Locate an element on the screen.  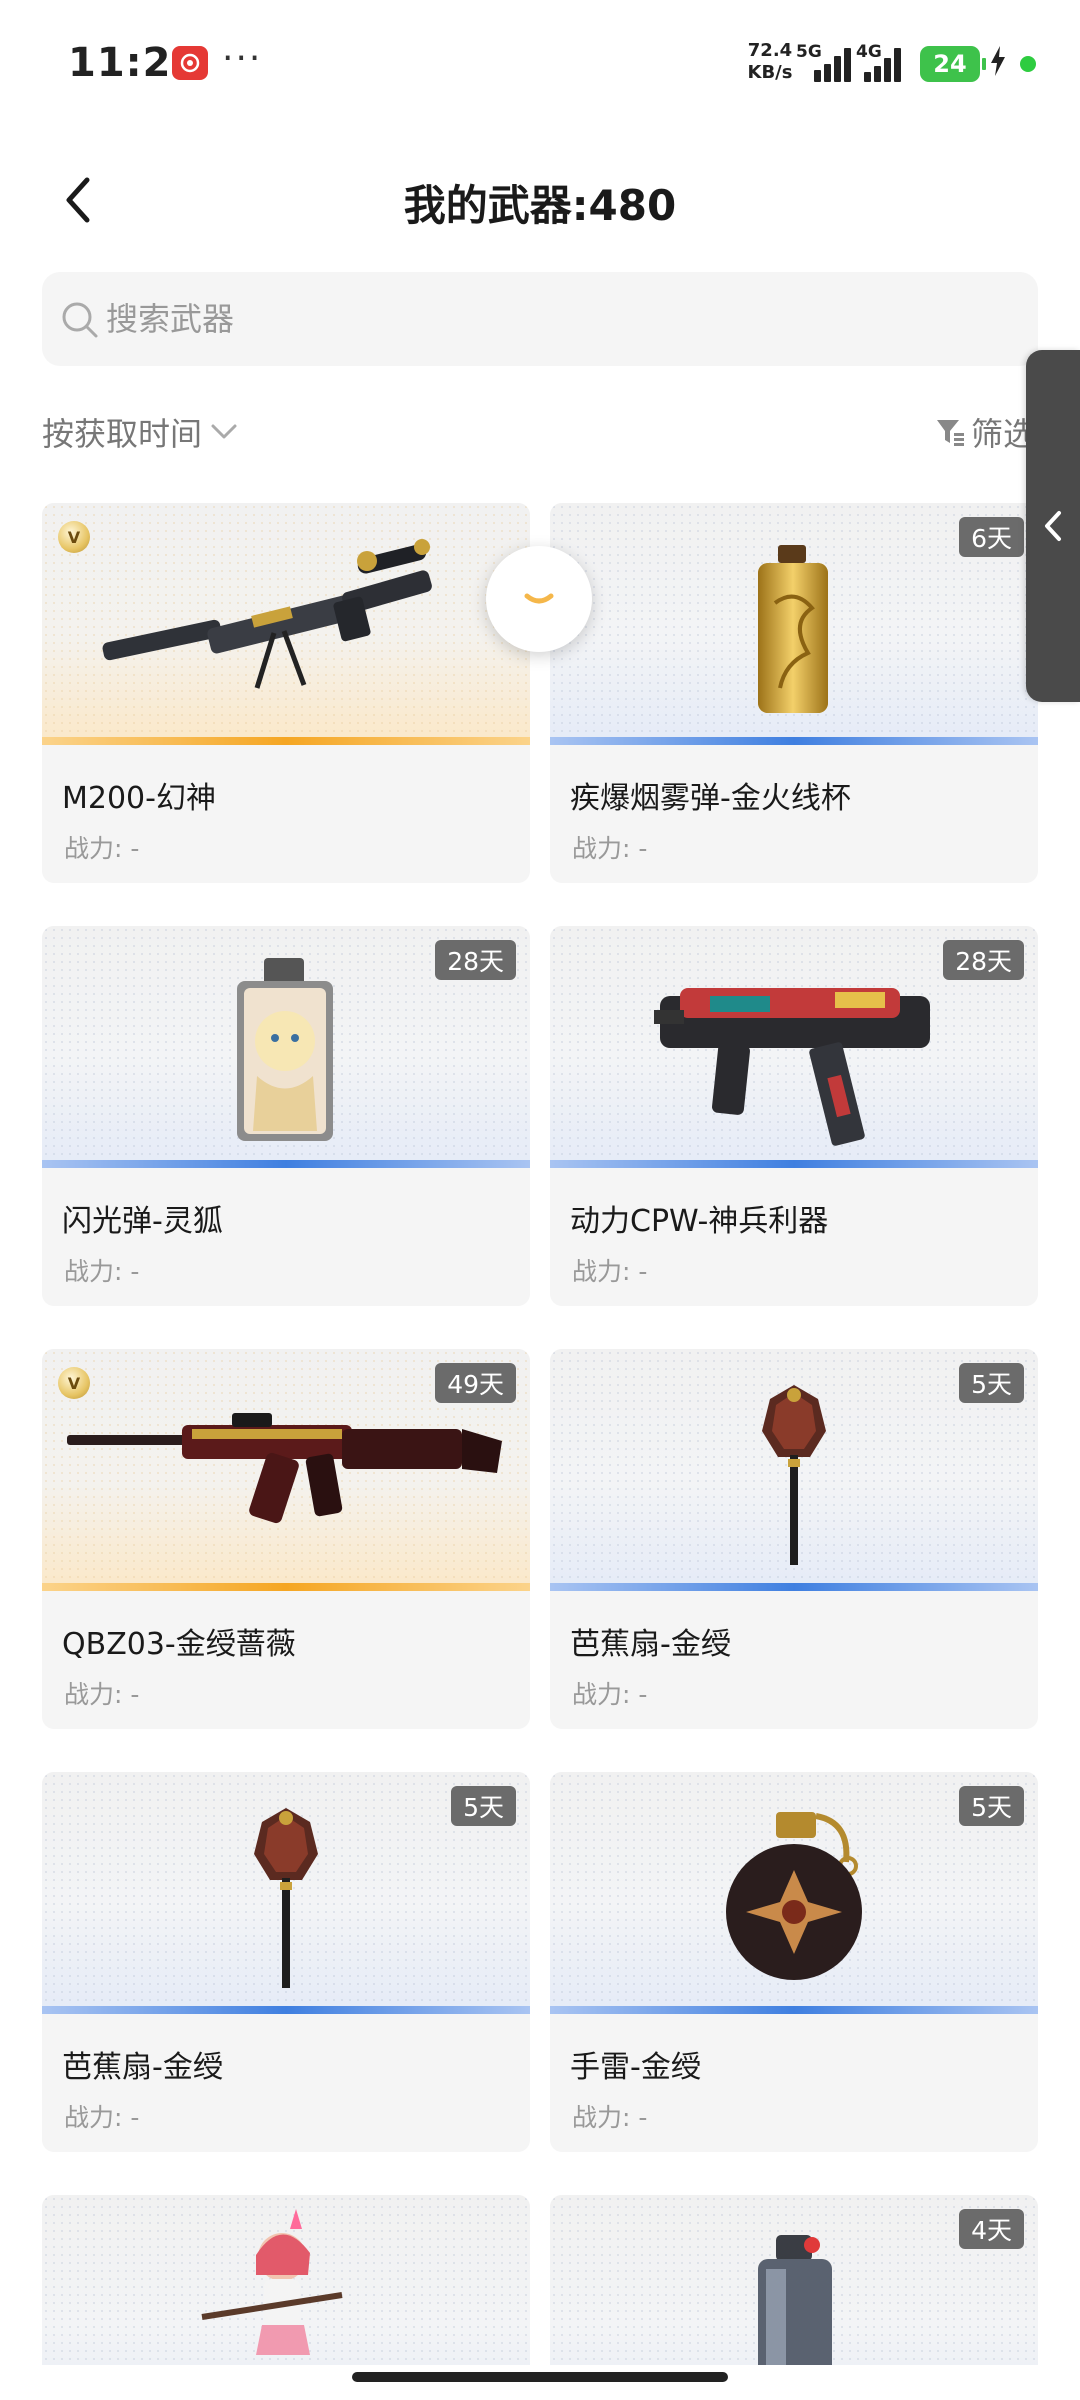
spinner-icon is located at coordinates (539, 598).